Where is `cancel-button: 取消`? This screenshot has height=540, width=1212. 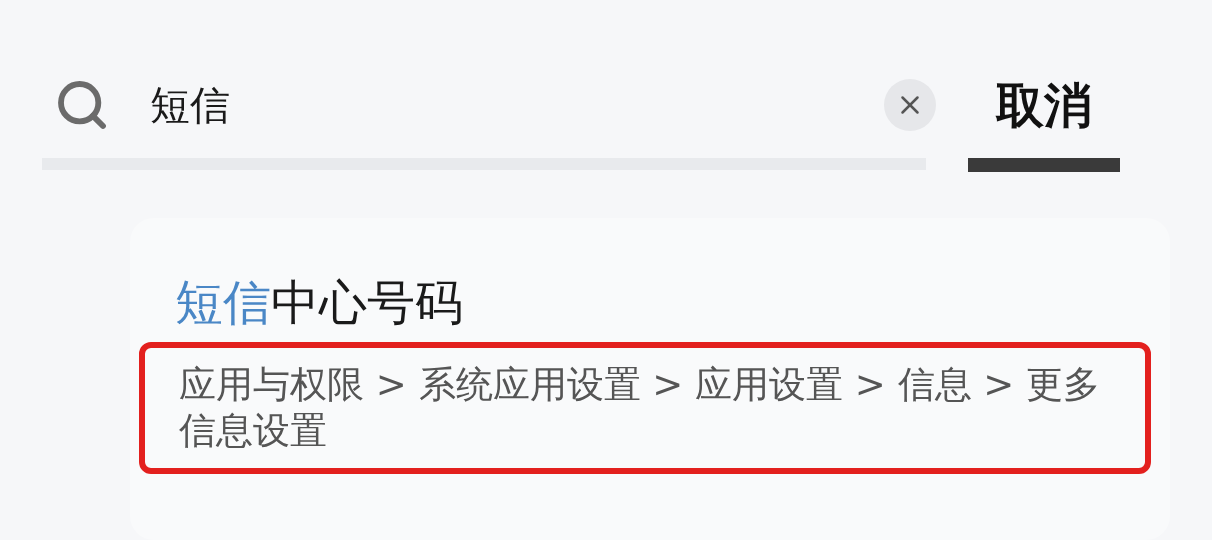
cancel-button: 取消 is located at coordinates (1044, 105).